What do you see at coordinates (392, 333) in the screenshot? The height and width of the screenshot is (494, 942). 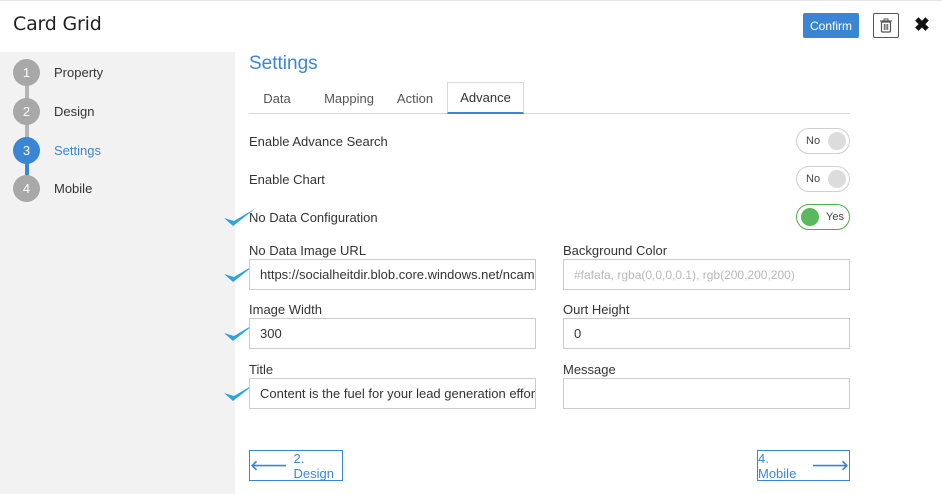 I see `image-width-input: 300` at bounding box center [392, 333].